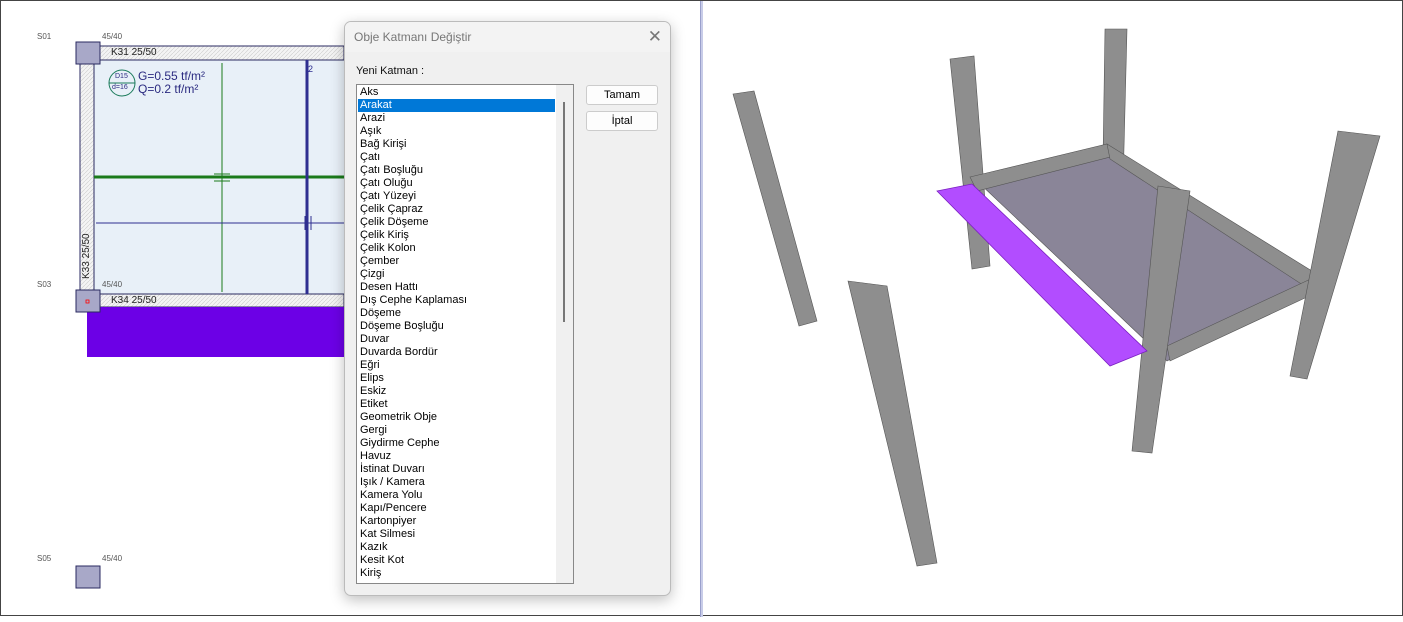 The height and width of the screenshot is (622, 1403). I want to click on layer-item: Çatı Boşluğu, so click(456, 170).